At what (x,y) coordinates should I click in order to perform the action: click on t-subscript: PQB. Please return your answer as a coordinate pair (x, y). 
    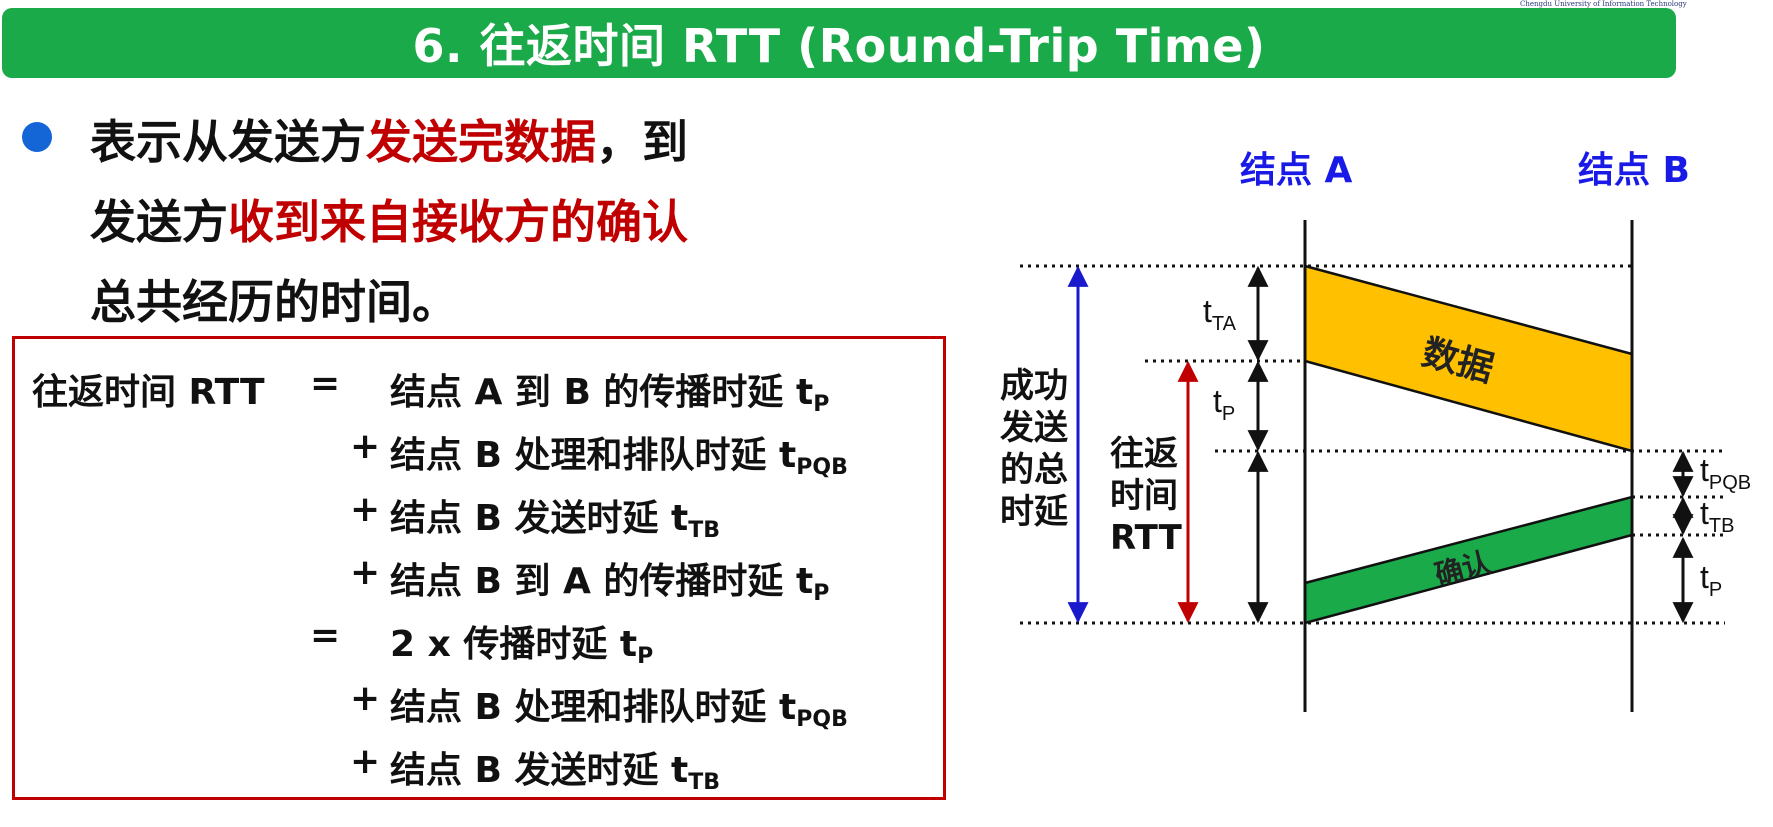
    Looking at the image, I should click on (1730, 483).